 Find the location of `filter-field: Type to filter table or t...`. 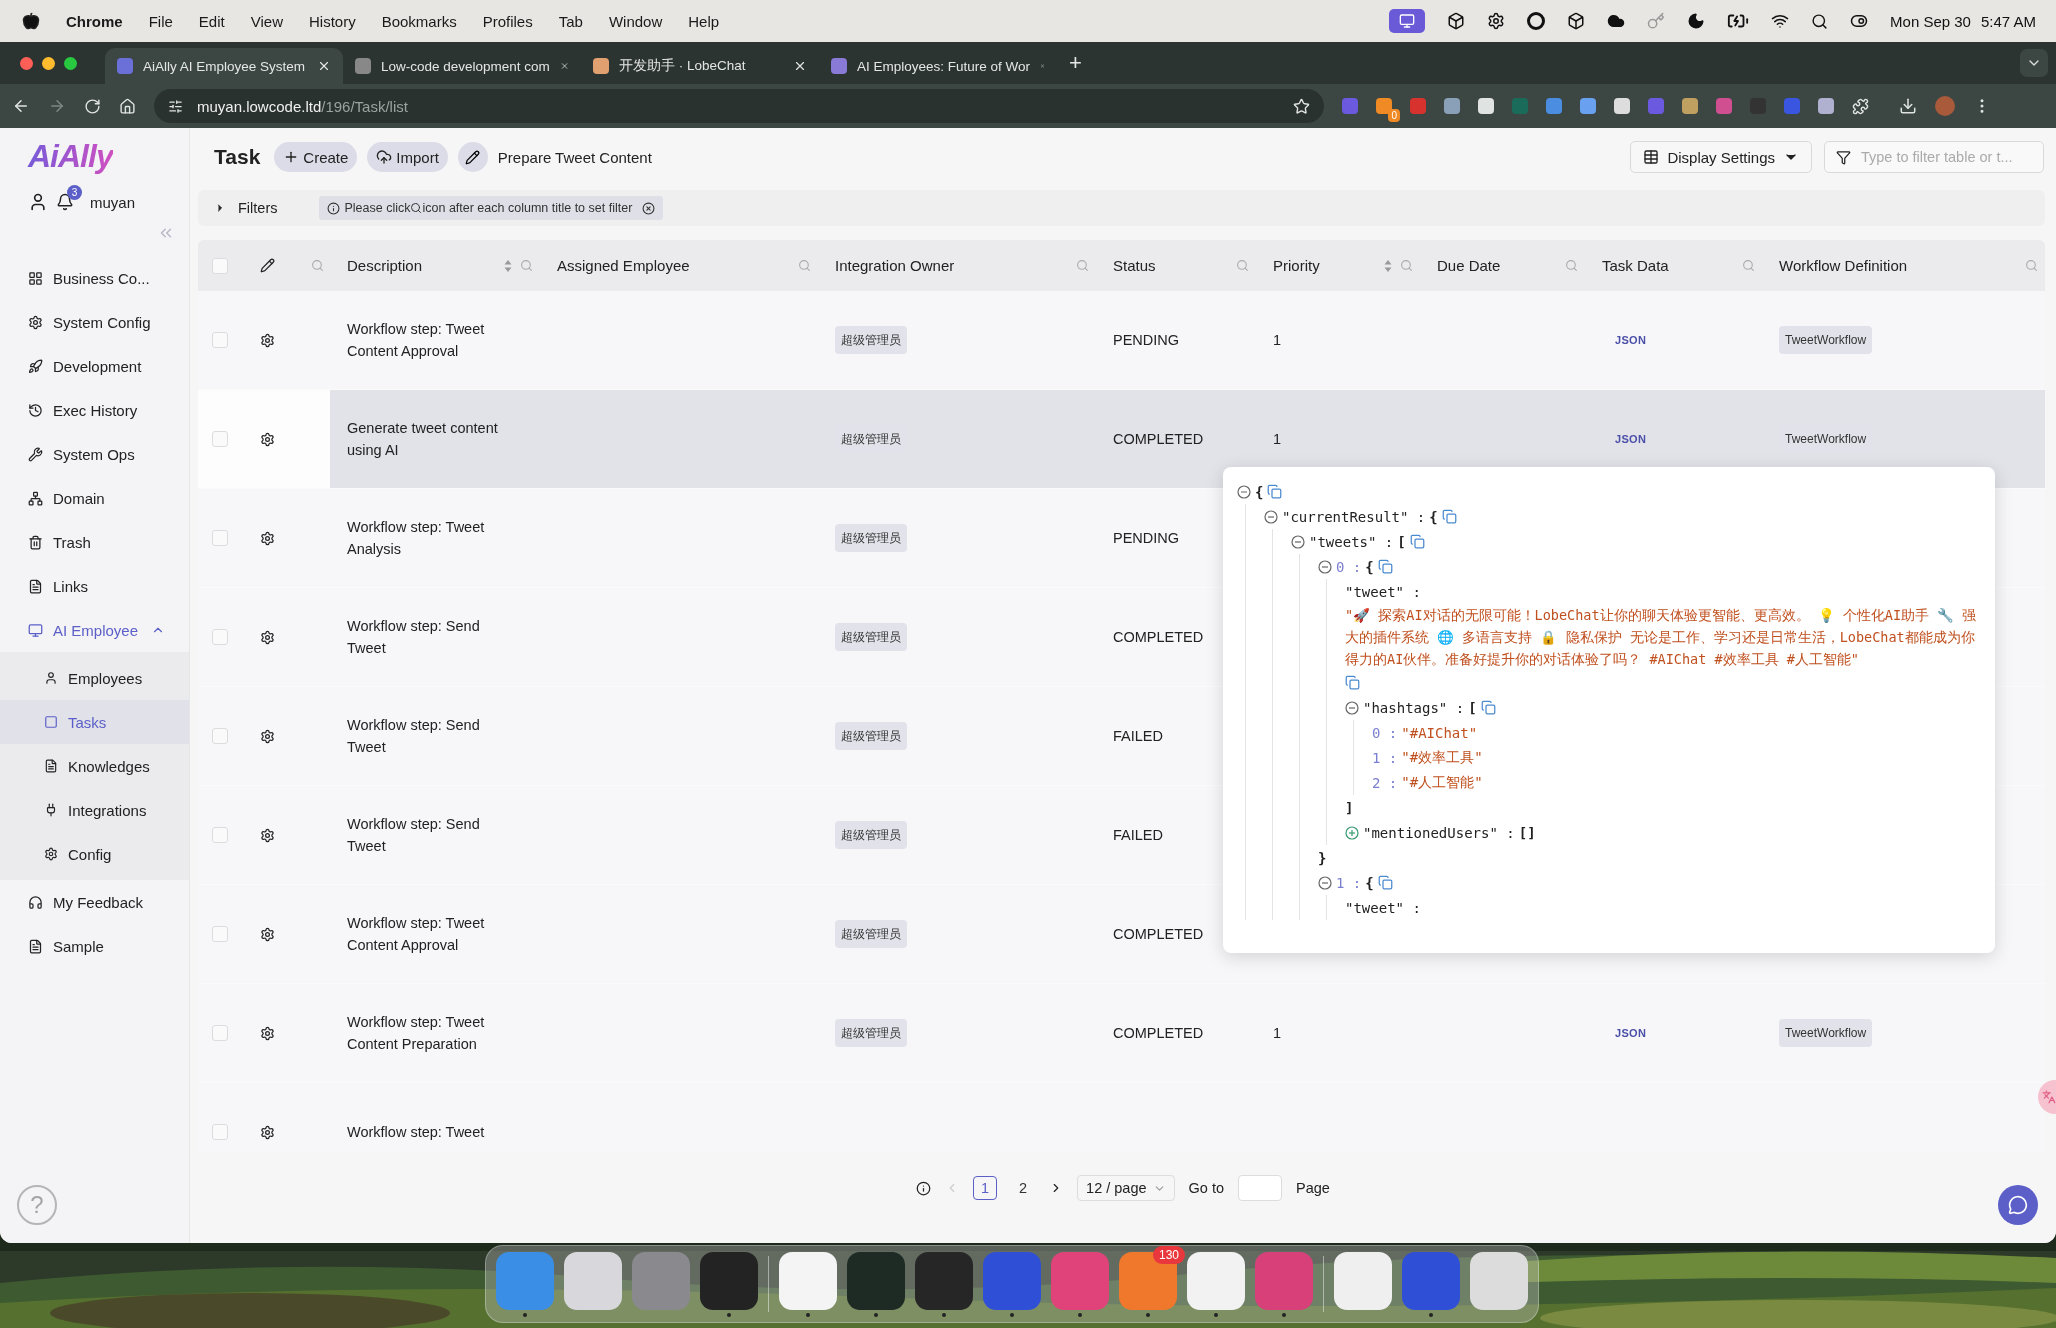

filter-field: Type to filter table or t... is located at coordinates (1934, 157).